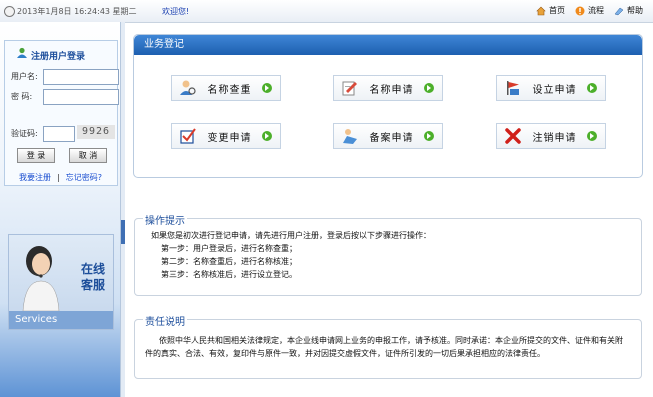 This screenshot has width=653, height=397. Describe the element at coordinates (96, 132) in the screenshot. I see `captcha-image: 9926` at that location.